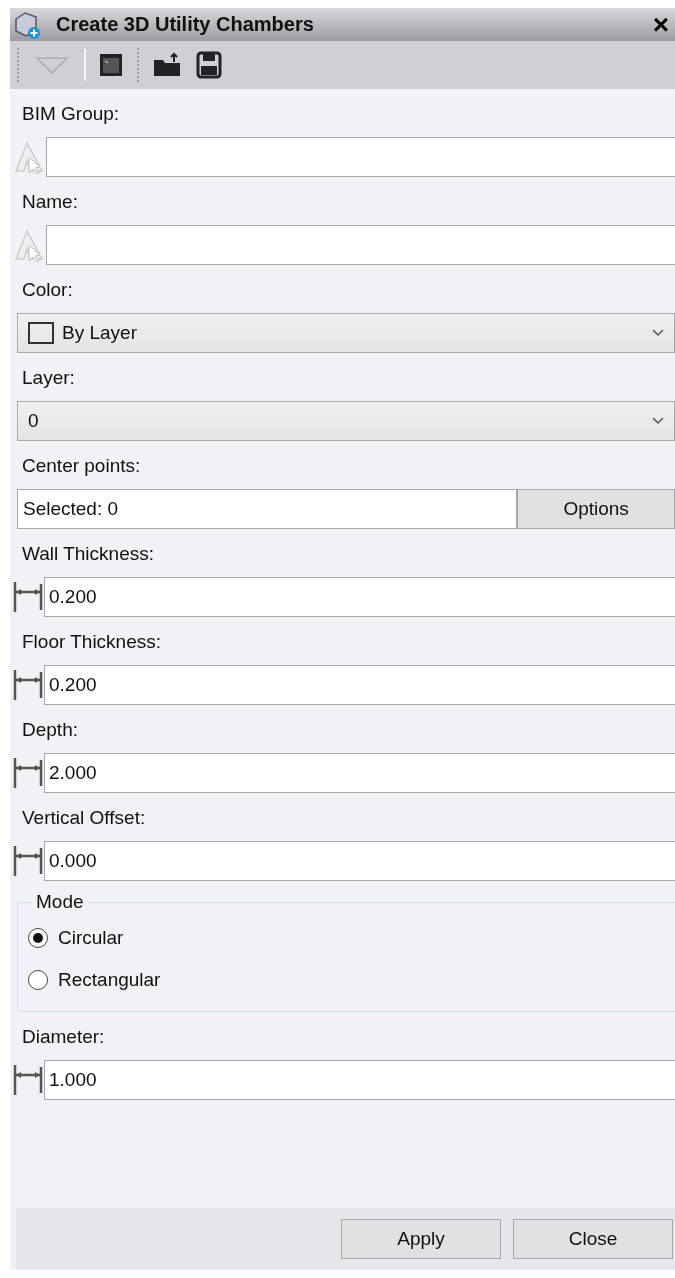 The height and width of the screenshot is (1278, 675). Describe the element at coordinates (346, 938) in the screenshot. I see `radio-option: Circular` at that location.